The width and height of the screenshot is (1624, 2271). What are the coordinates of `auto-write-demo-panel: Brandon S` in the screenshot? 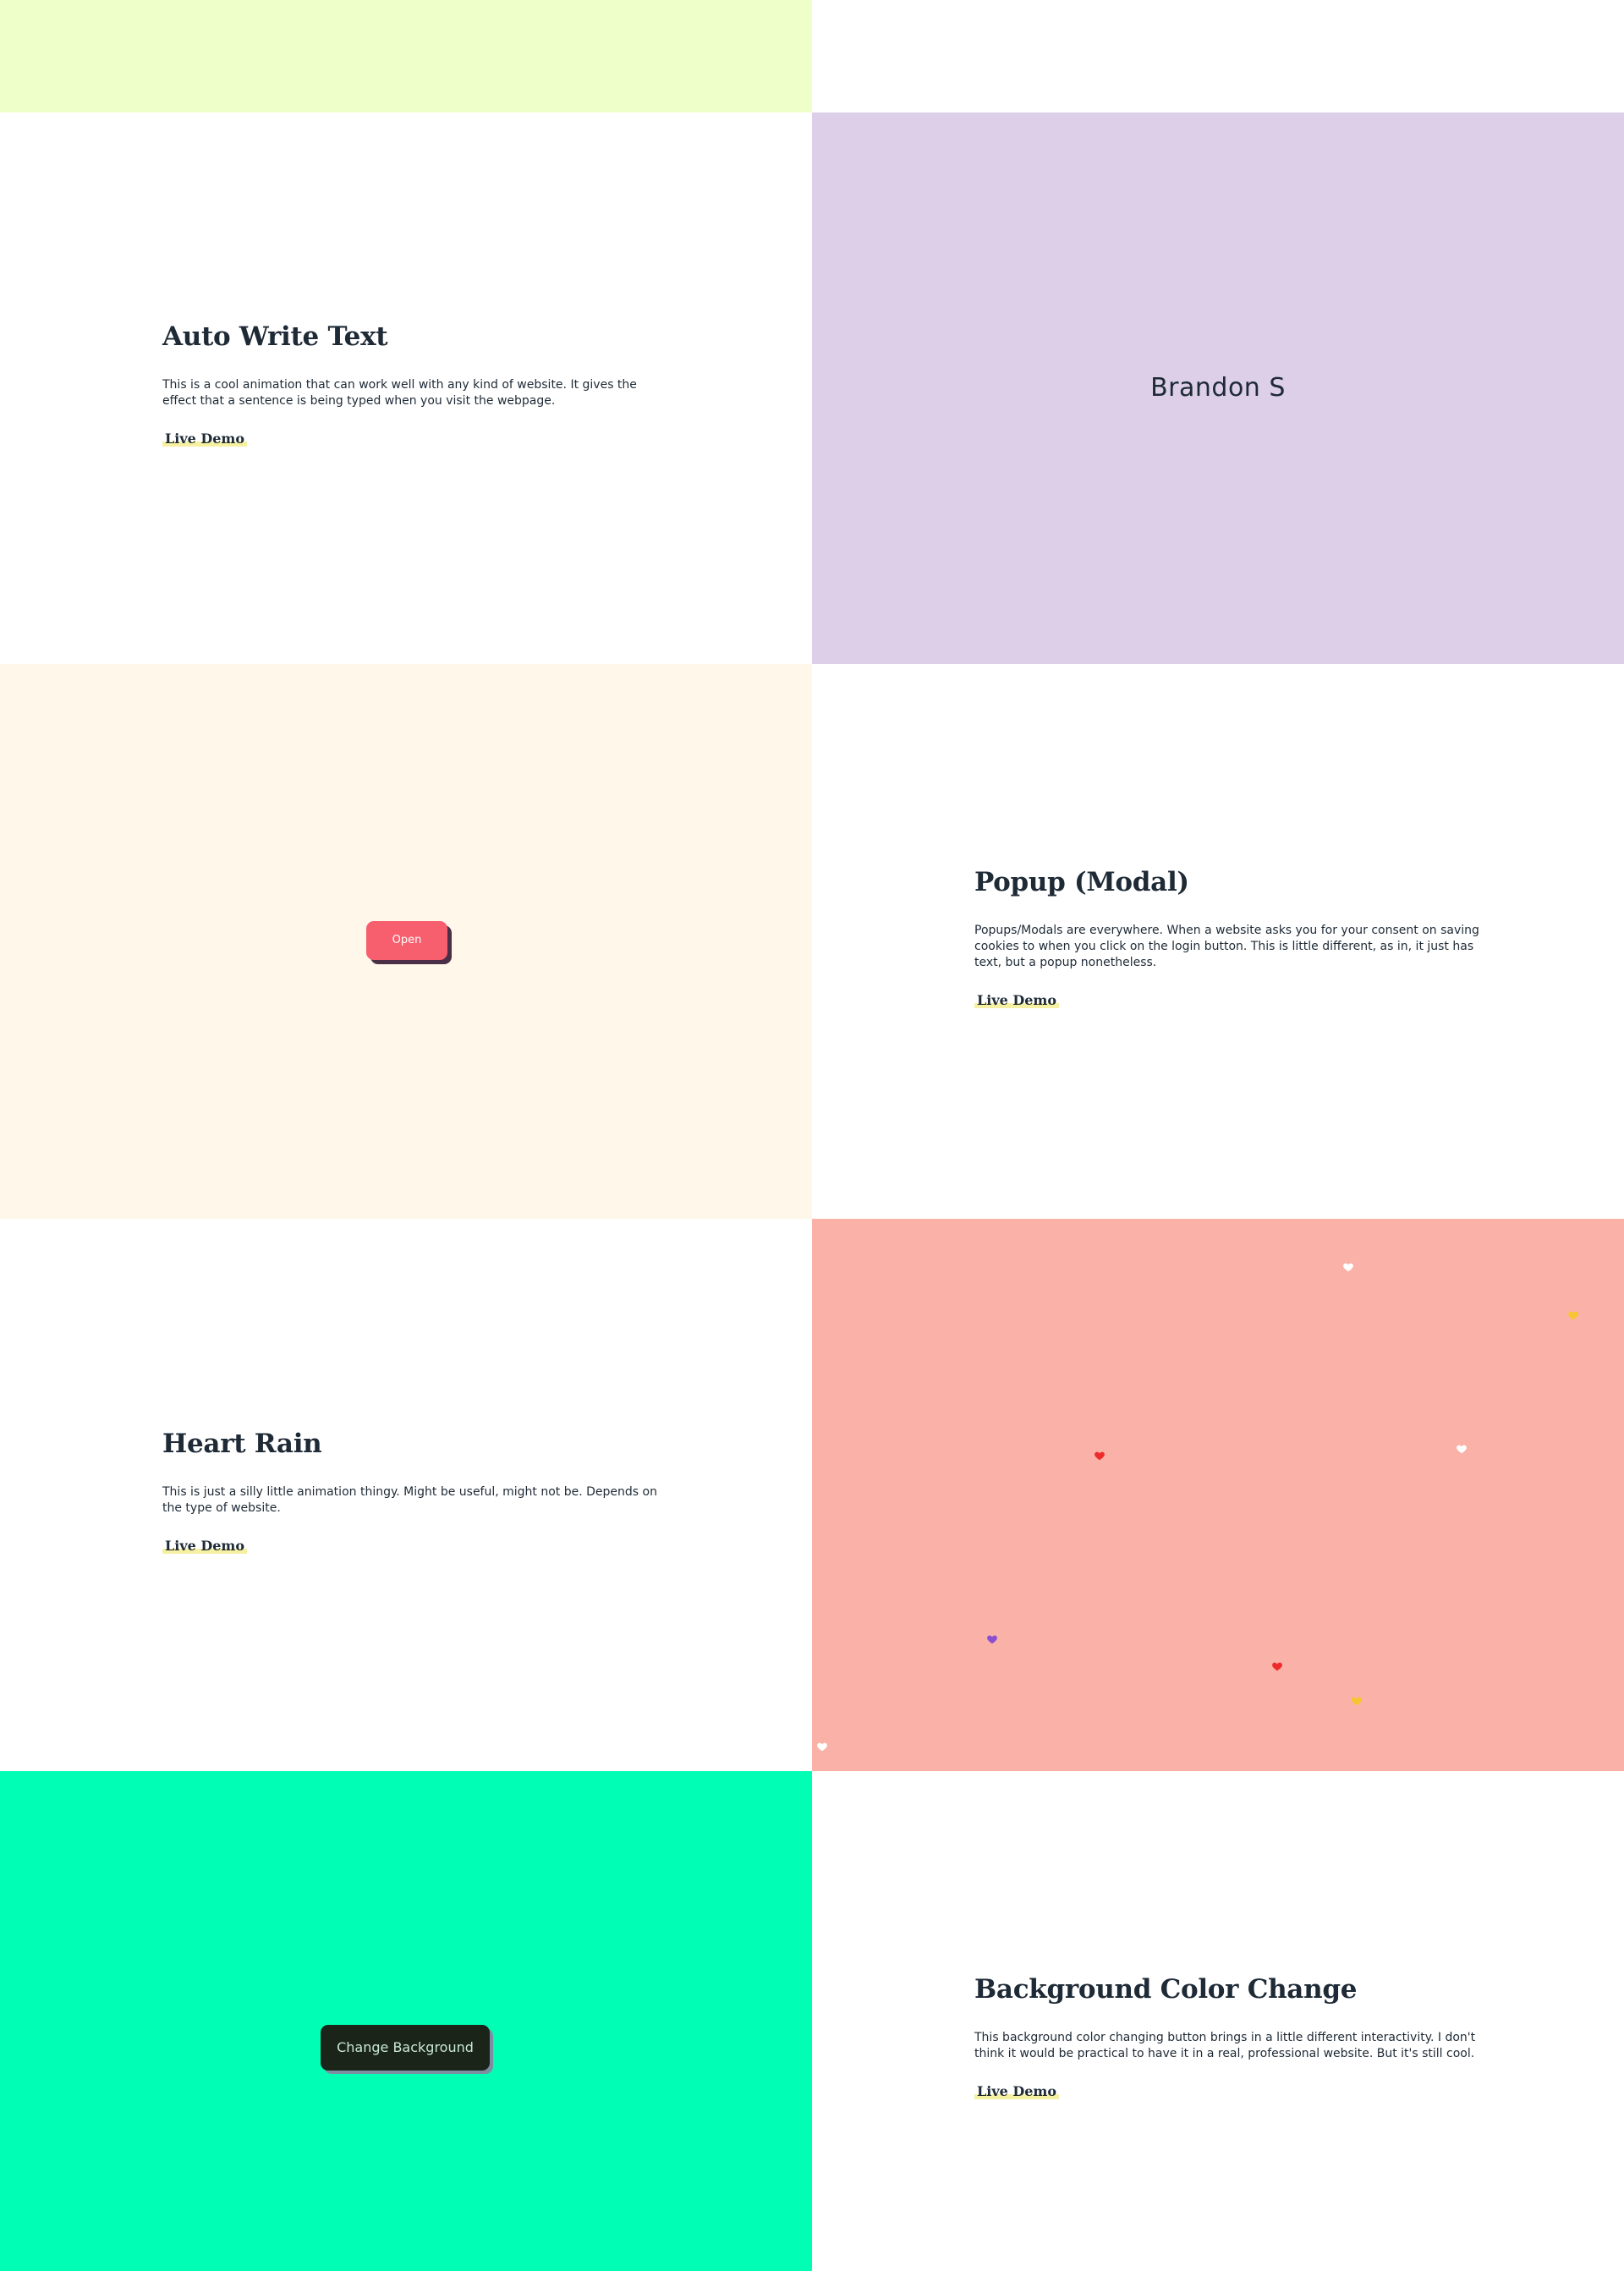 It's located at (1218, 388).